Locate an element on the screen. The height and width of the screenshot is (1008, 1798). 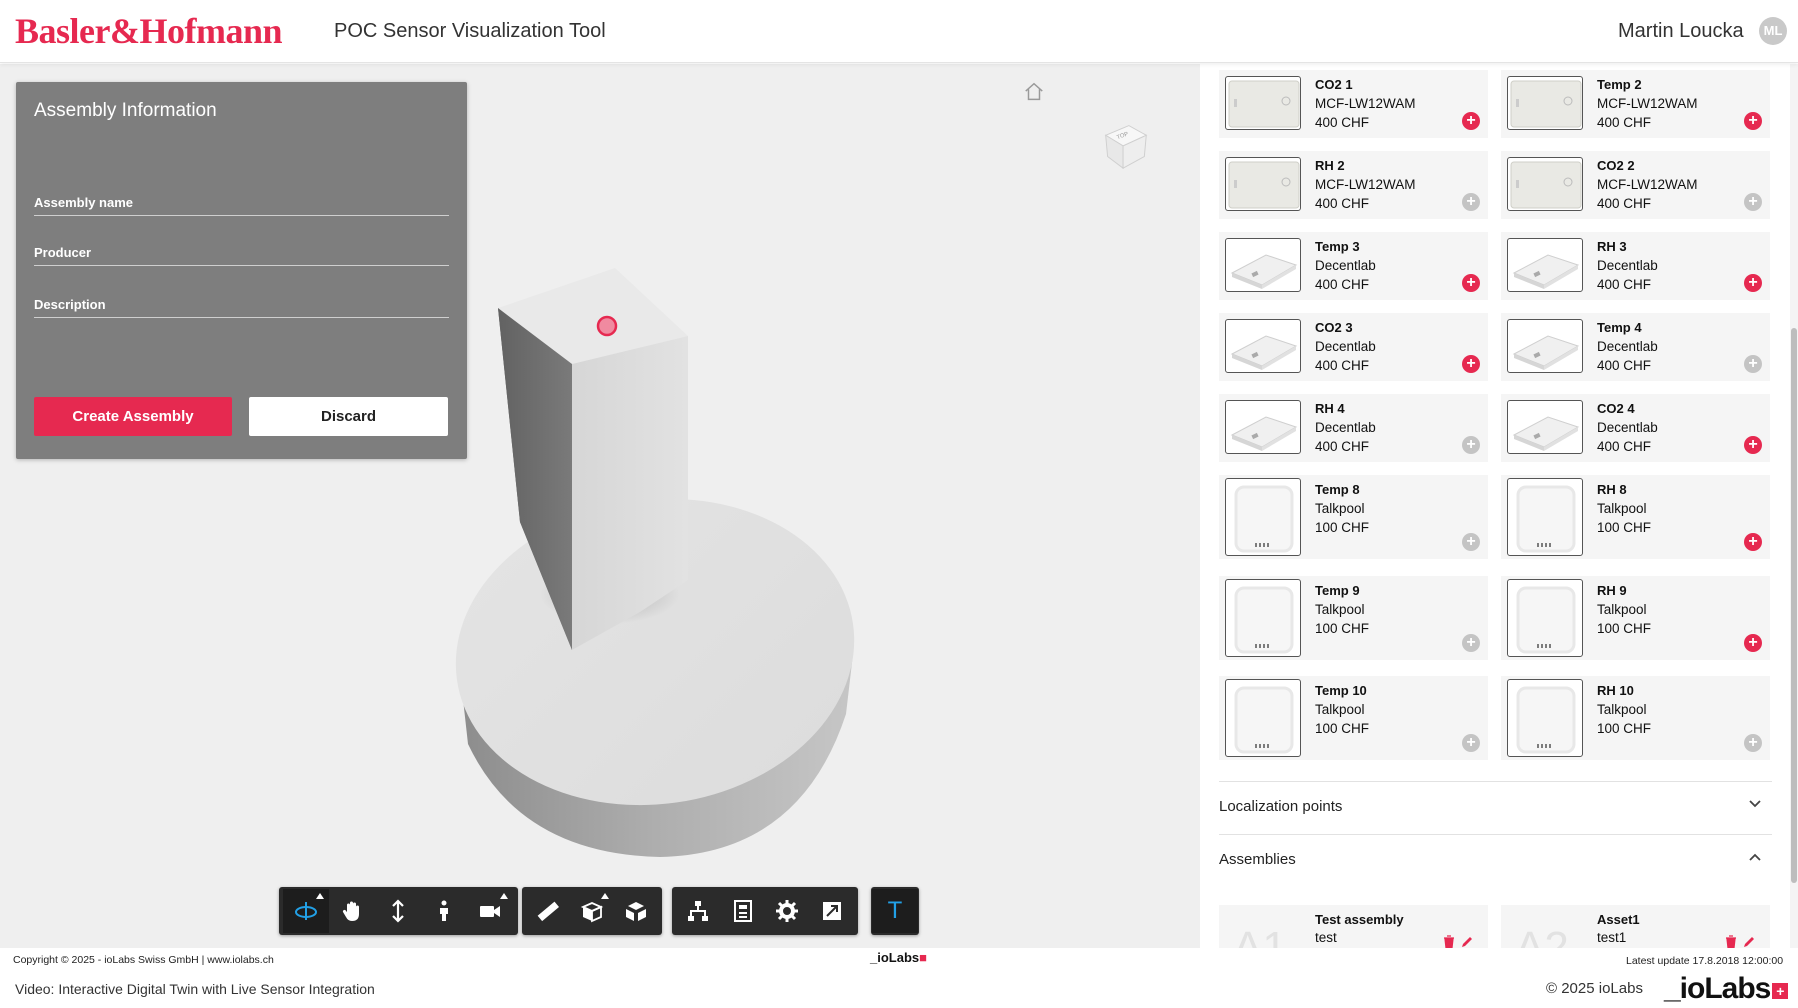
viewcube: TOP is located at coordinates (1125, 143).